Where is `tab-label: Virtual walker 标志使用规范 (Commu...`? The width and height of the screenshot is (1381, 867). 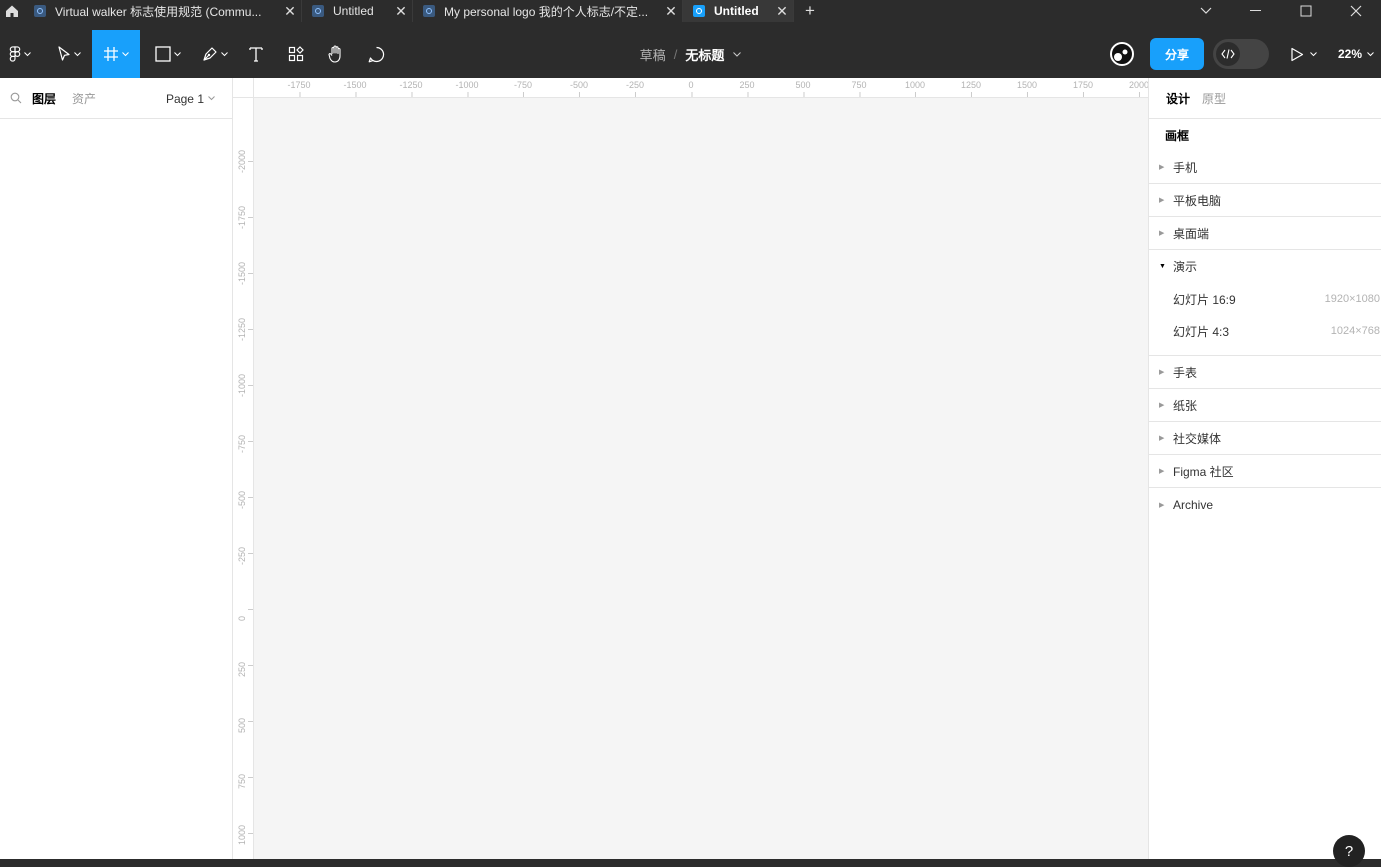 tab-label: Virtual walker 标志使用规范 (Commu... is located at coordinates (158, 11).